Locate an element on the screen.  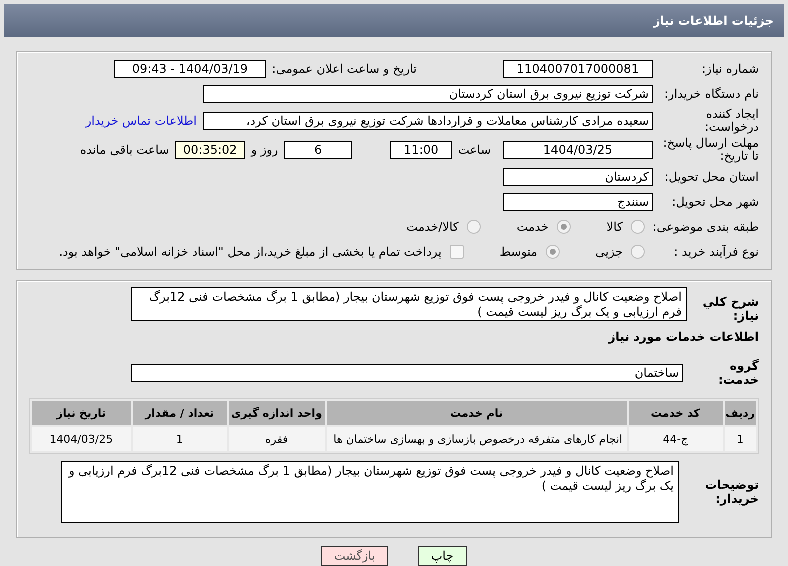
days-field: 6 is located at coordinates (318, 150).